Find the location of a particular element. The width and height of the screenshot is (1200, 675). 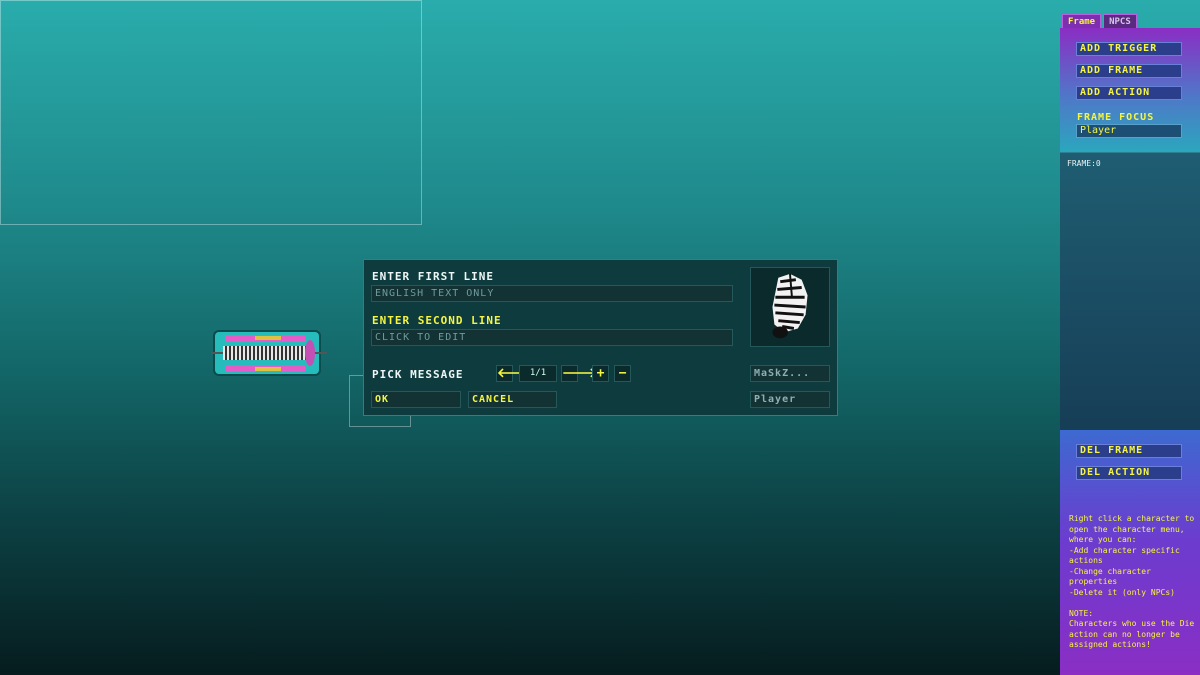

camera-frame-outline is located at coordinates (211, 112).